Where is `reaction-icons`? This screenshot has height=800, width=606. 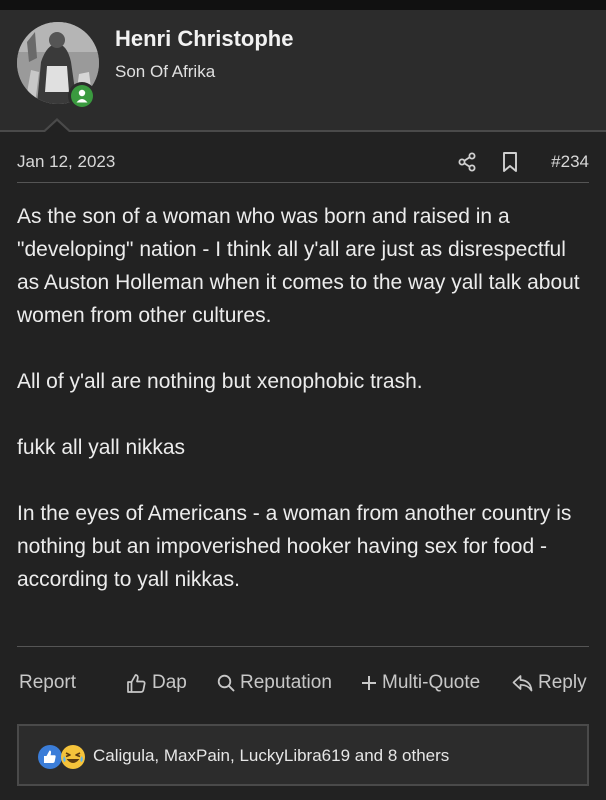 reaction-icons is located at coordinates (61, 757).